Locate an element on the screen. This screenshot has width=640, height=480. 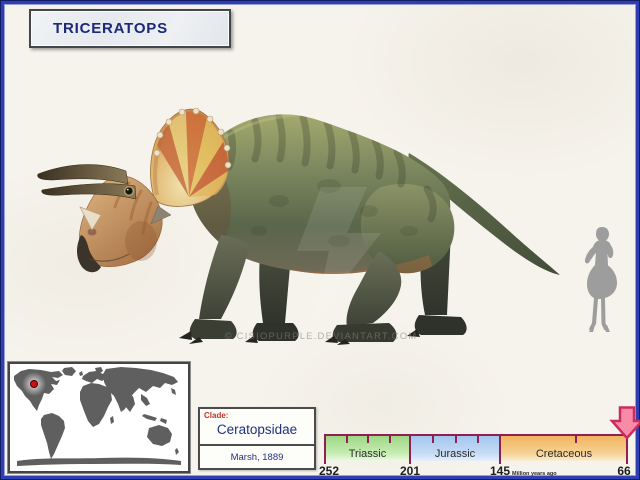
world-map is located at coordinates (97, 416).